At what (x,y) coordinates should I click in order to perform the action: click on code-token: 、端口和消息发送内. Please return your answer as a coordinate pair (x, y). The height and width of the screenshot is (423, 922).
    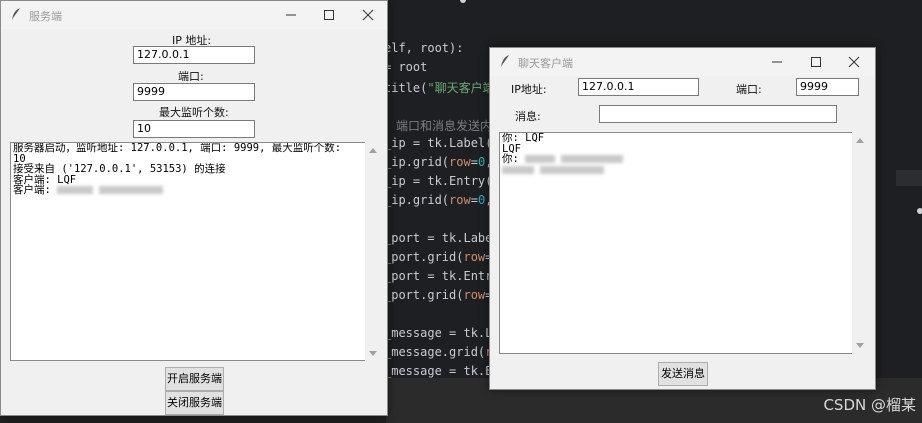
    Looking at the image, I should click on (438, 126).